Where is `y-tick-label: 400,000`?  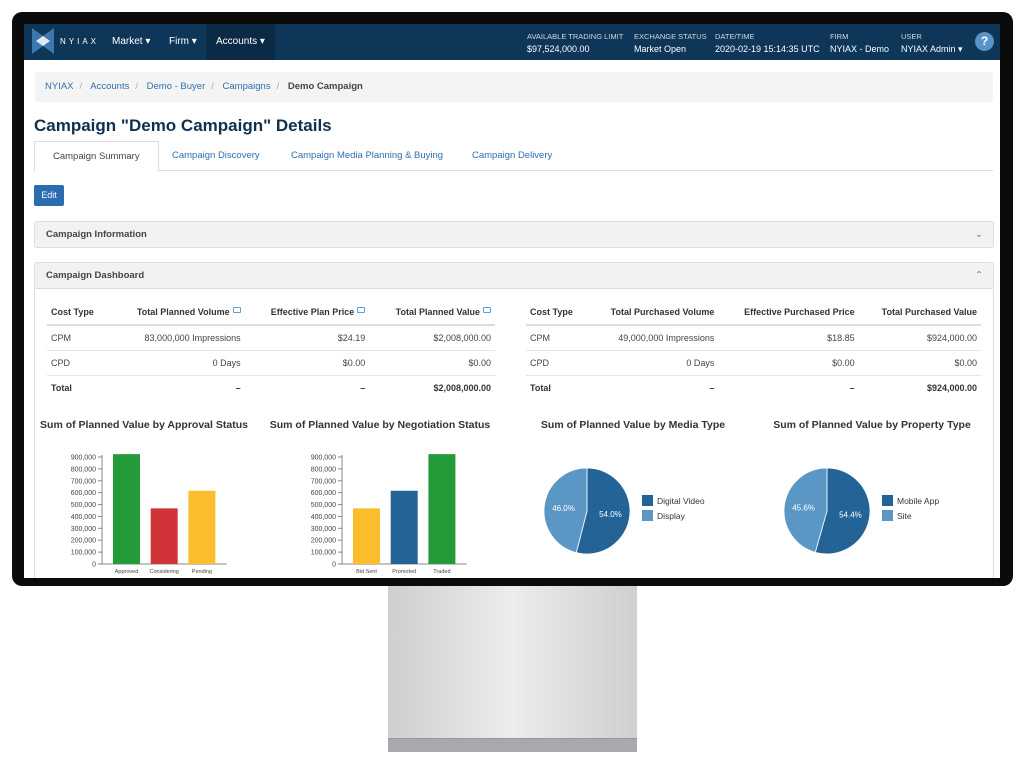 y-tick-label: 400,000 is located at coordinates (83, 517).